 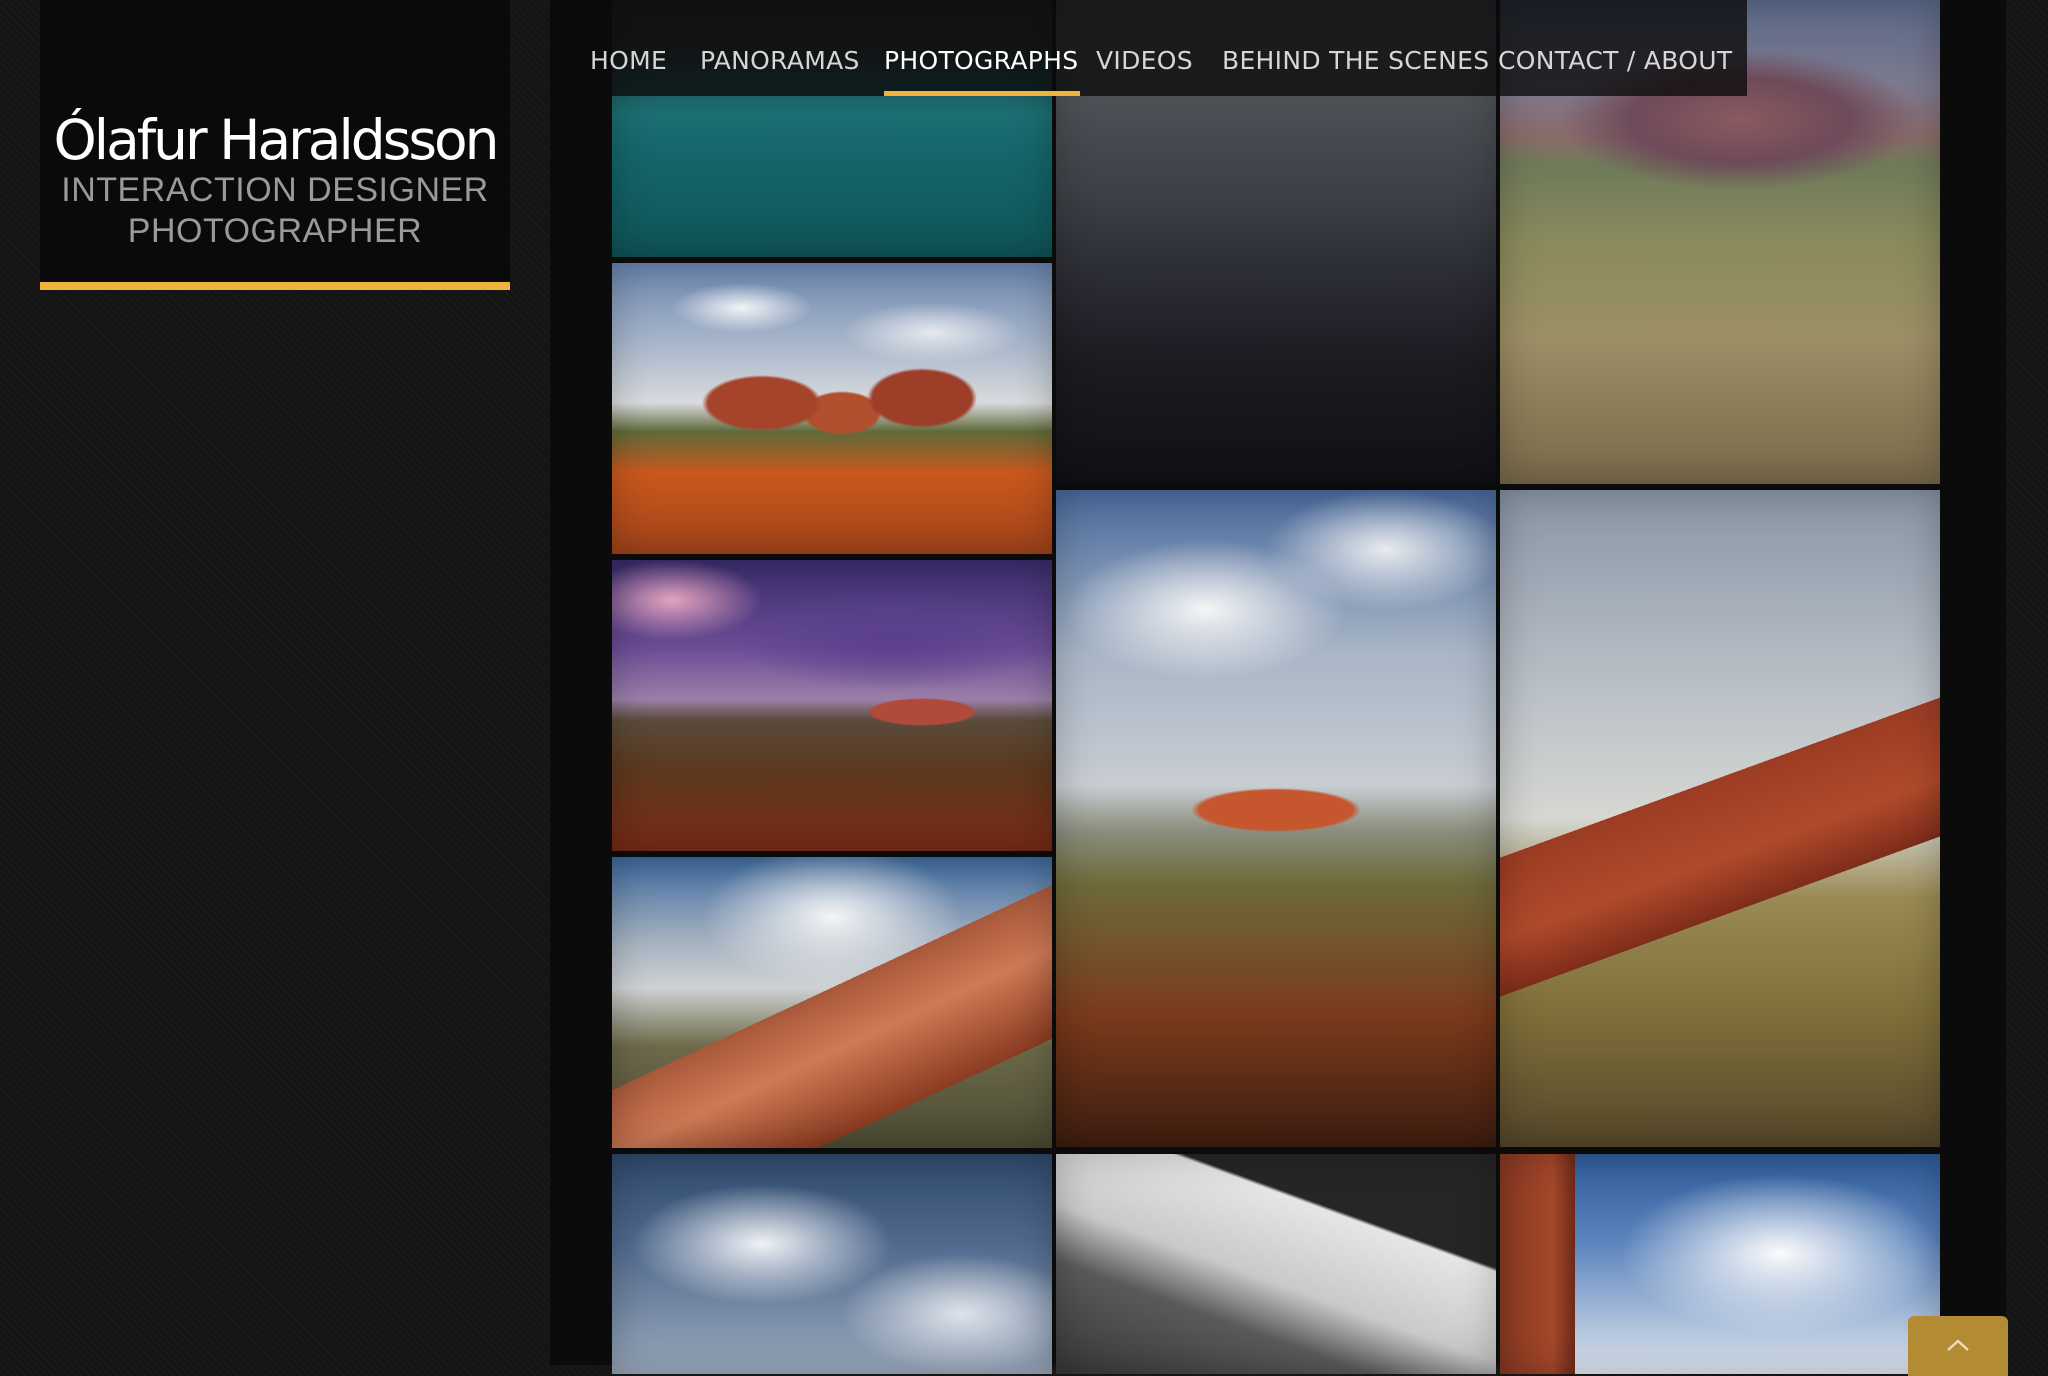 I want to click on nav-behind-the-scenes: BEHIND THE SCENES, so click(x=1355, y=48).